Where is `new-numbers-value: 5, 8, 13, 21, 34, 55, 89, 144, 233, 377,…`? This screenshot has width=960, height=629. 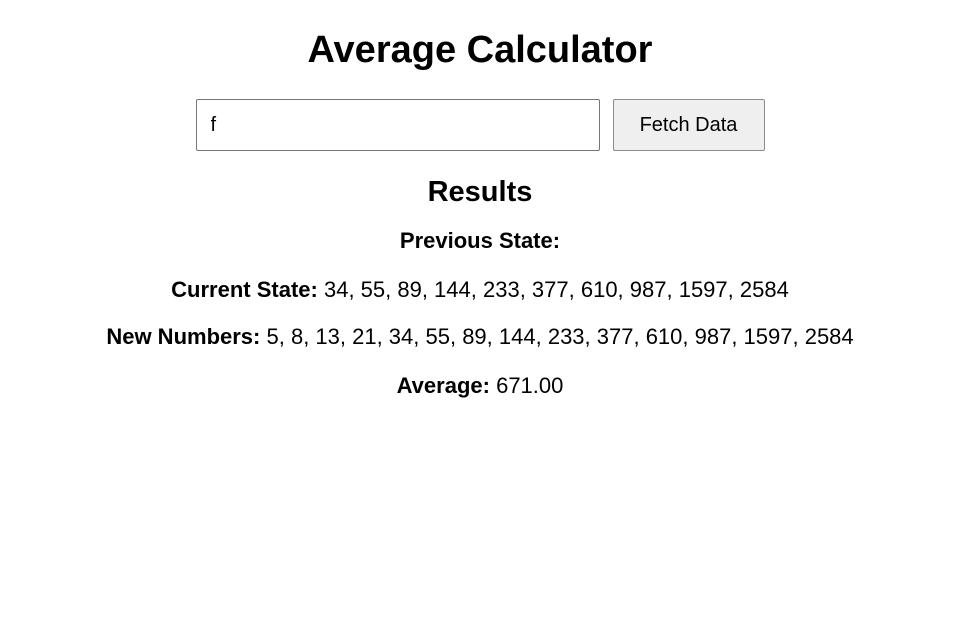
new-numbers-value: 5, 8, 13, 21, 34, 55, 89, 144, 233, 377,… is located at coordinates (560, 336).